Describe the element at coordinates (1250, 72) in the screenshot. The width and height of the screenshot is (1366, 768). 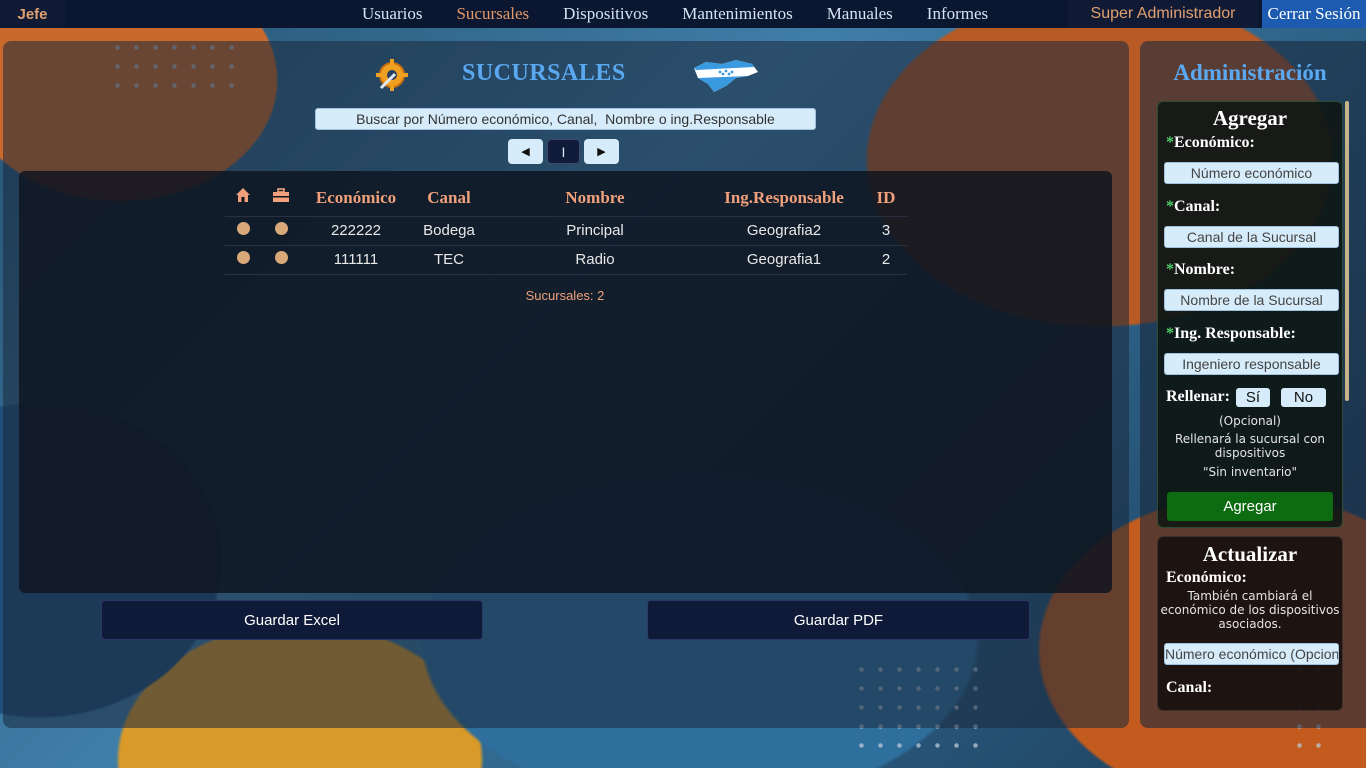
I see `sidebar-title: Administración` at that location.